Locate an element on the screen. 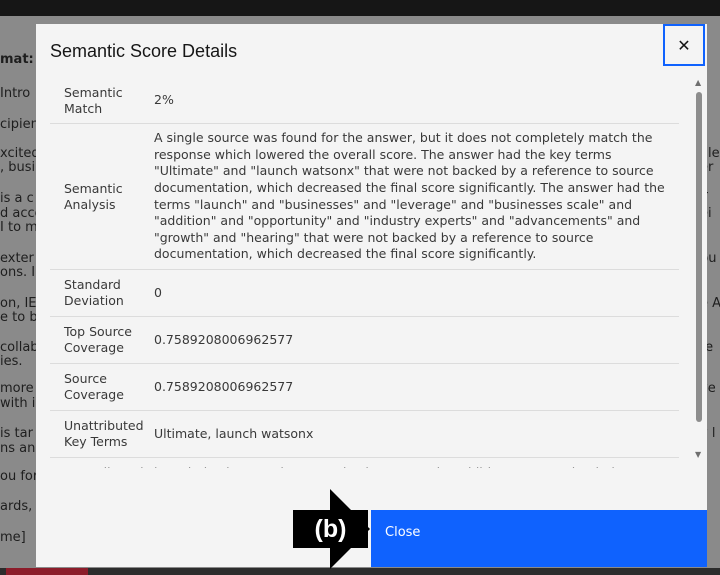 The width and height of the screenshot is (720, 575). background-text-line: ies. is located at coordinates (11, 361).